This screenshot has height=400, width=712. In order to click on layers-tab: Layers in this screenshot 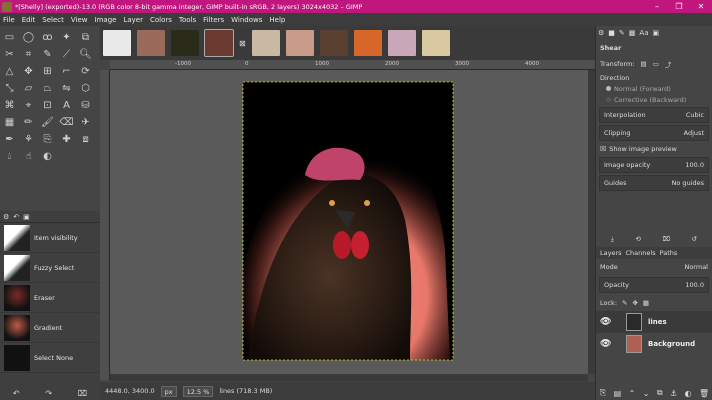, I will do `click(611, 253)`.